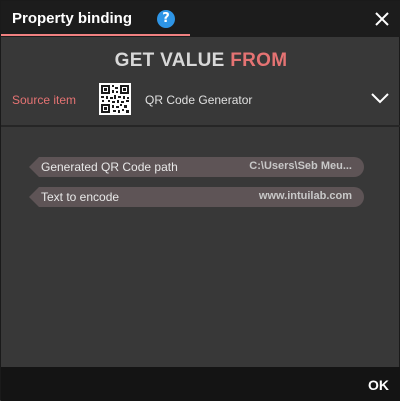  I want to click on chevron-down-icon, so click(380, 98).